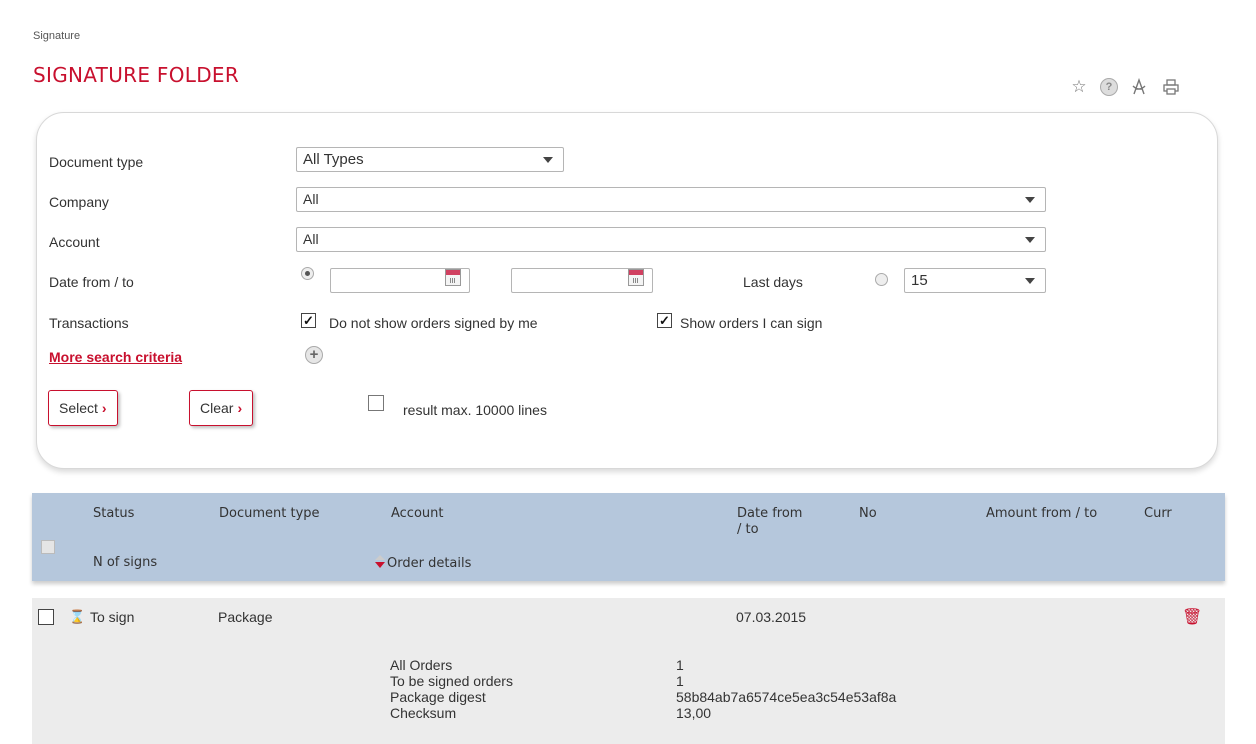  I want to click on pdf-icon, so click(1139, 87).